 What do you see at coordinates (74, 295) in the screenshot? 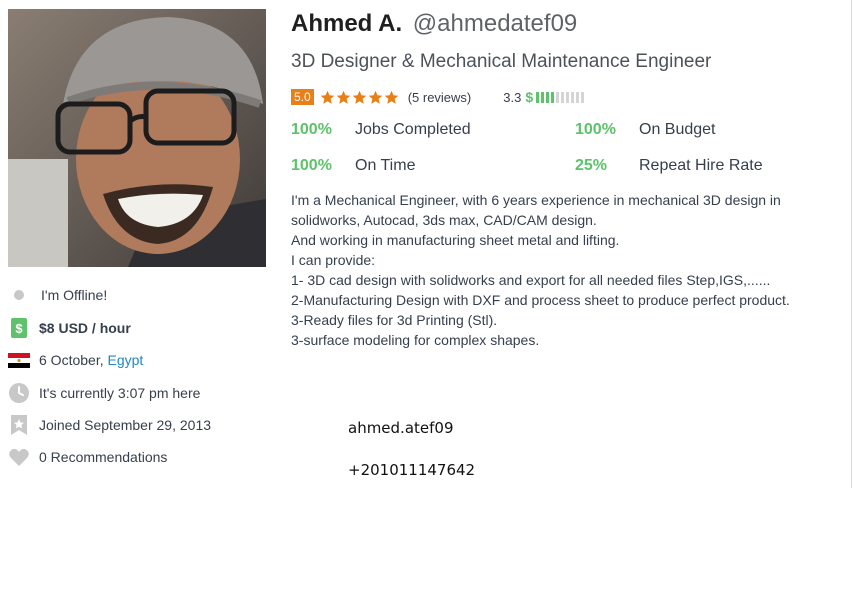
I see `online-status: I'm Offline!` at bounding box center [74, 295].